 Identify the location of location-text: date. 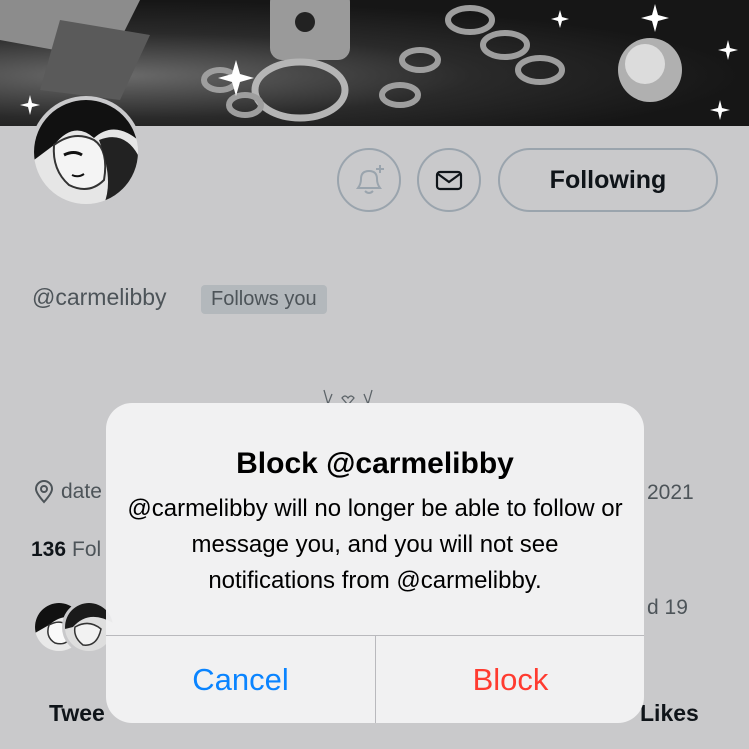
(81, 491).